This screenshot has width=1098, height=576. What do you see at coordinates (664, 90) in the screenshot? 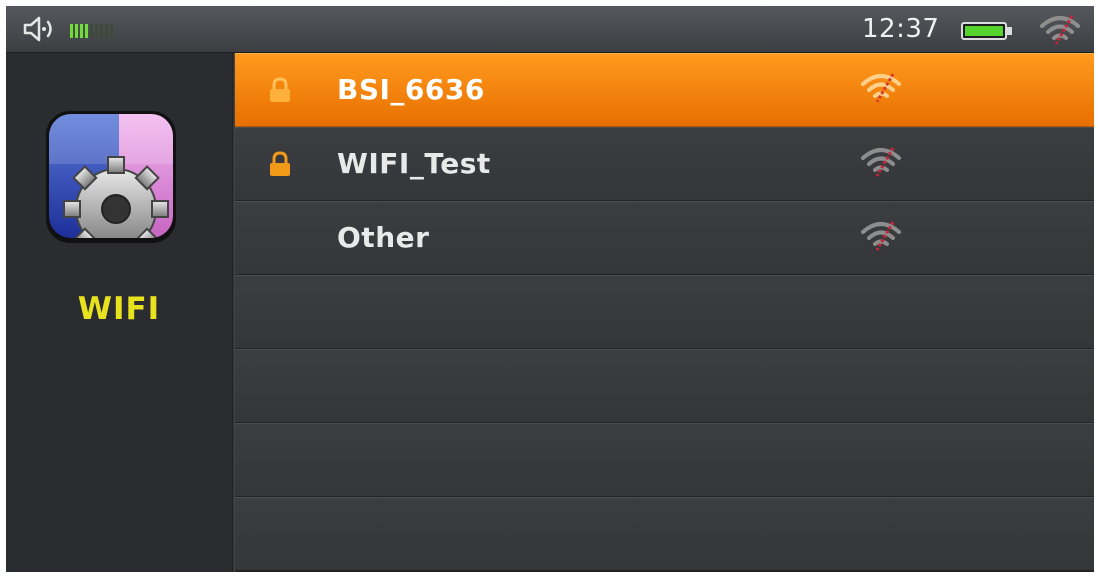
I see `network-row-bsi-6636: BSI_6636` at bounding box center [664, 90].